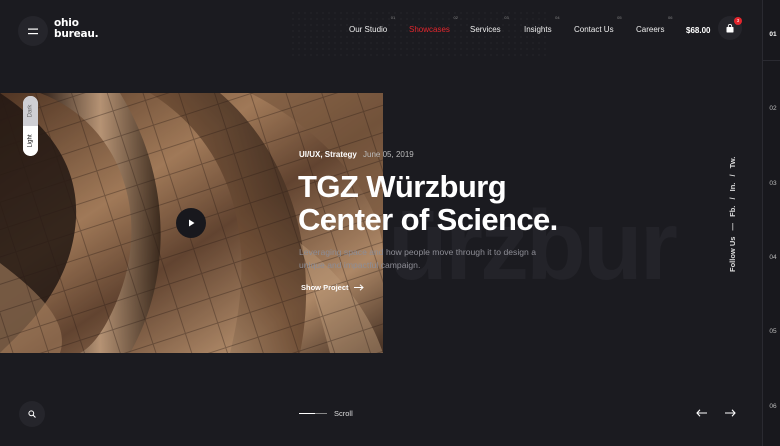 This screenshot has height=446, width=780. I want to click on nav-item-insights: 04 Insights, so click(542, 24).